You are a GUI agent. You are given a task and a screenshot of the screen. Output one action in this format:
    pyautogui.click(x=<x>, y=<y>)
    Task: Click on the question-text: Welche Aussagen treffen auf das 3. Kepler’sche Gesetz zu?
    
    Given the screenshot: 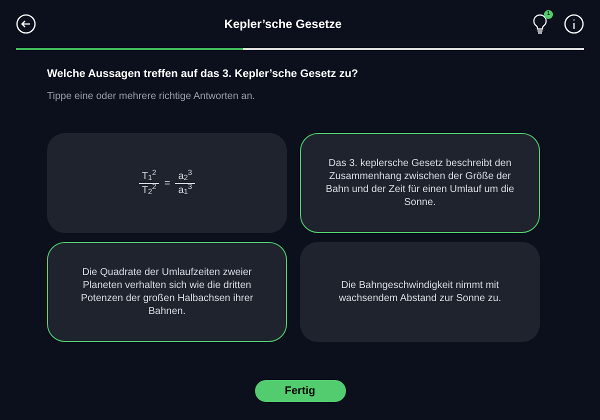 What is the action you would take?
    pyautogui.click(x=203, y=74)
    